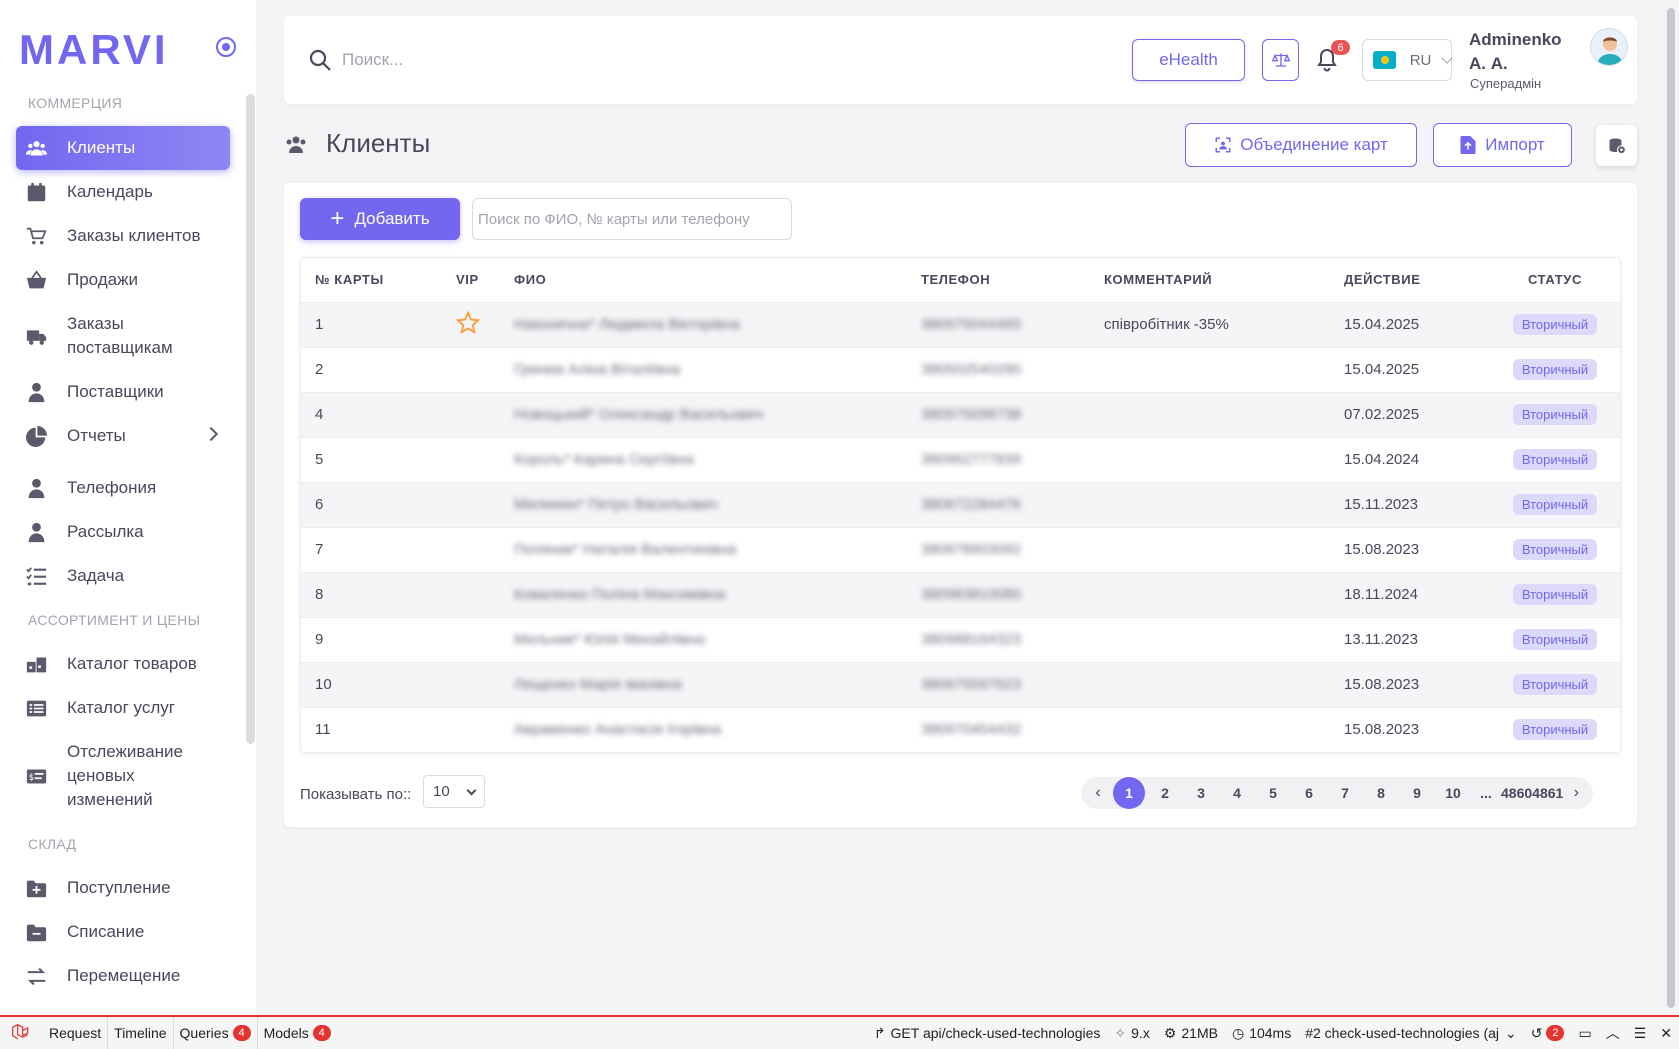 Image resolution: width=1679 pixels, height=1049 pixels. What do you see at coordinates (321, 1033) in the screenshot?
I see `models-badge: 4` at bounding box center [321, 1033].